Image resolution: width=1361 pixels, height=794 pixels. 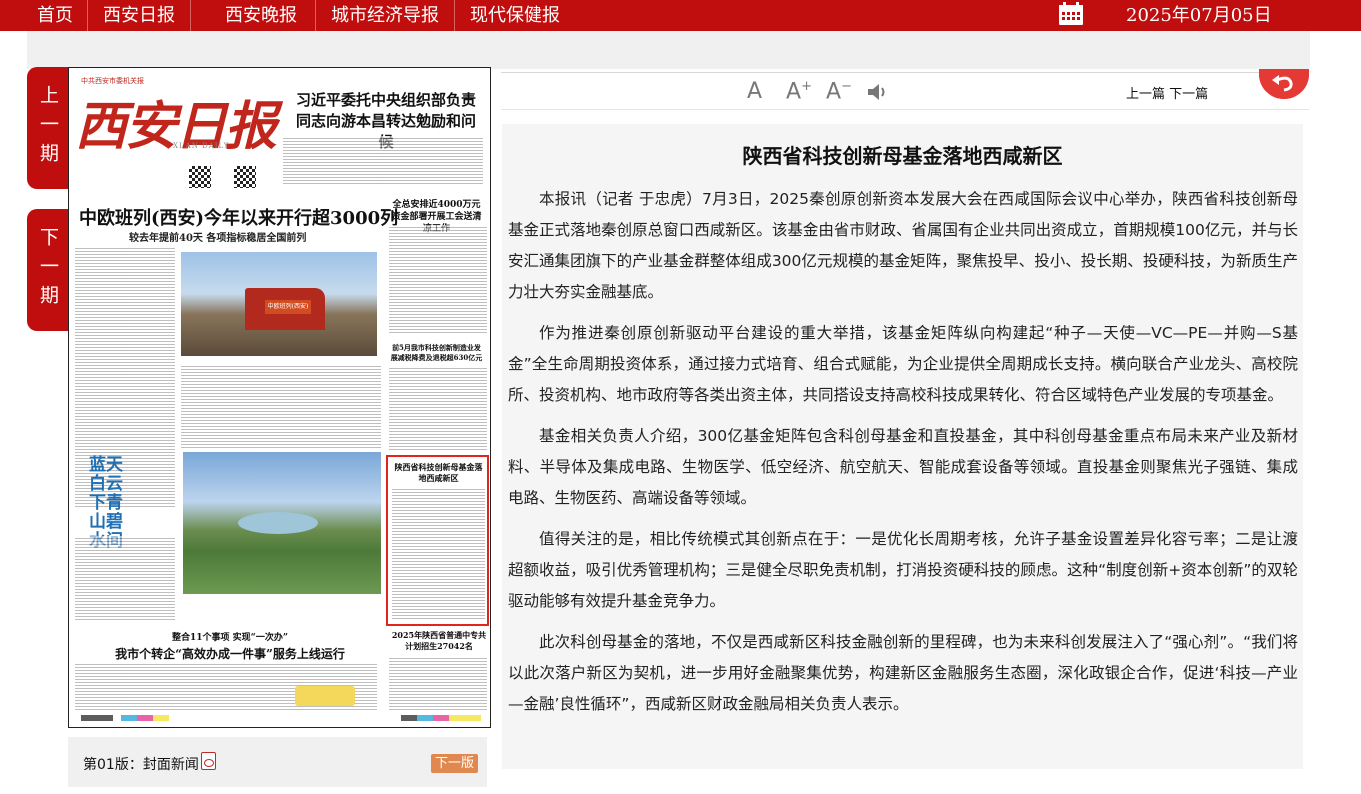 What do you see at coordinates (1071, 14) in the screenshot?
I see `calendar-icon` at bounding box center [1071, 14].